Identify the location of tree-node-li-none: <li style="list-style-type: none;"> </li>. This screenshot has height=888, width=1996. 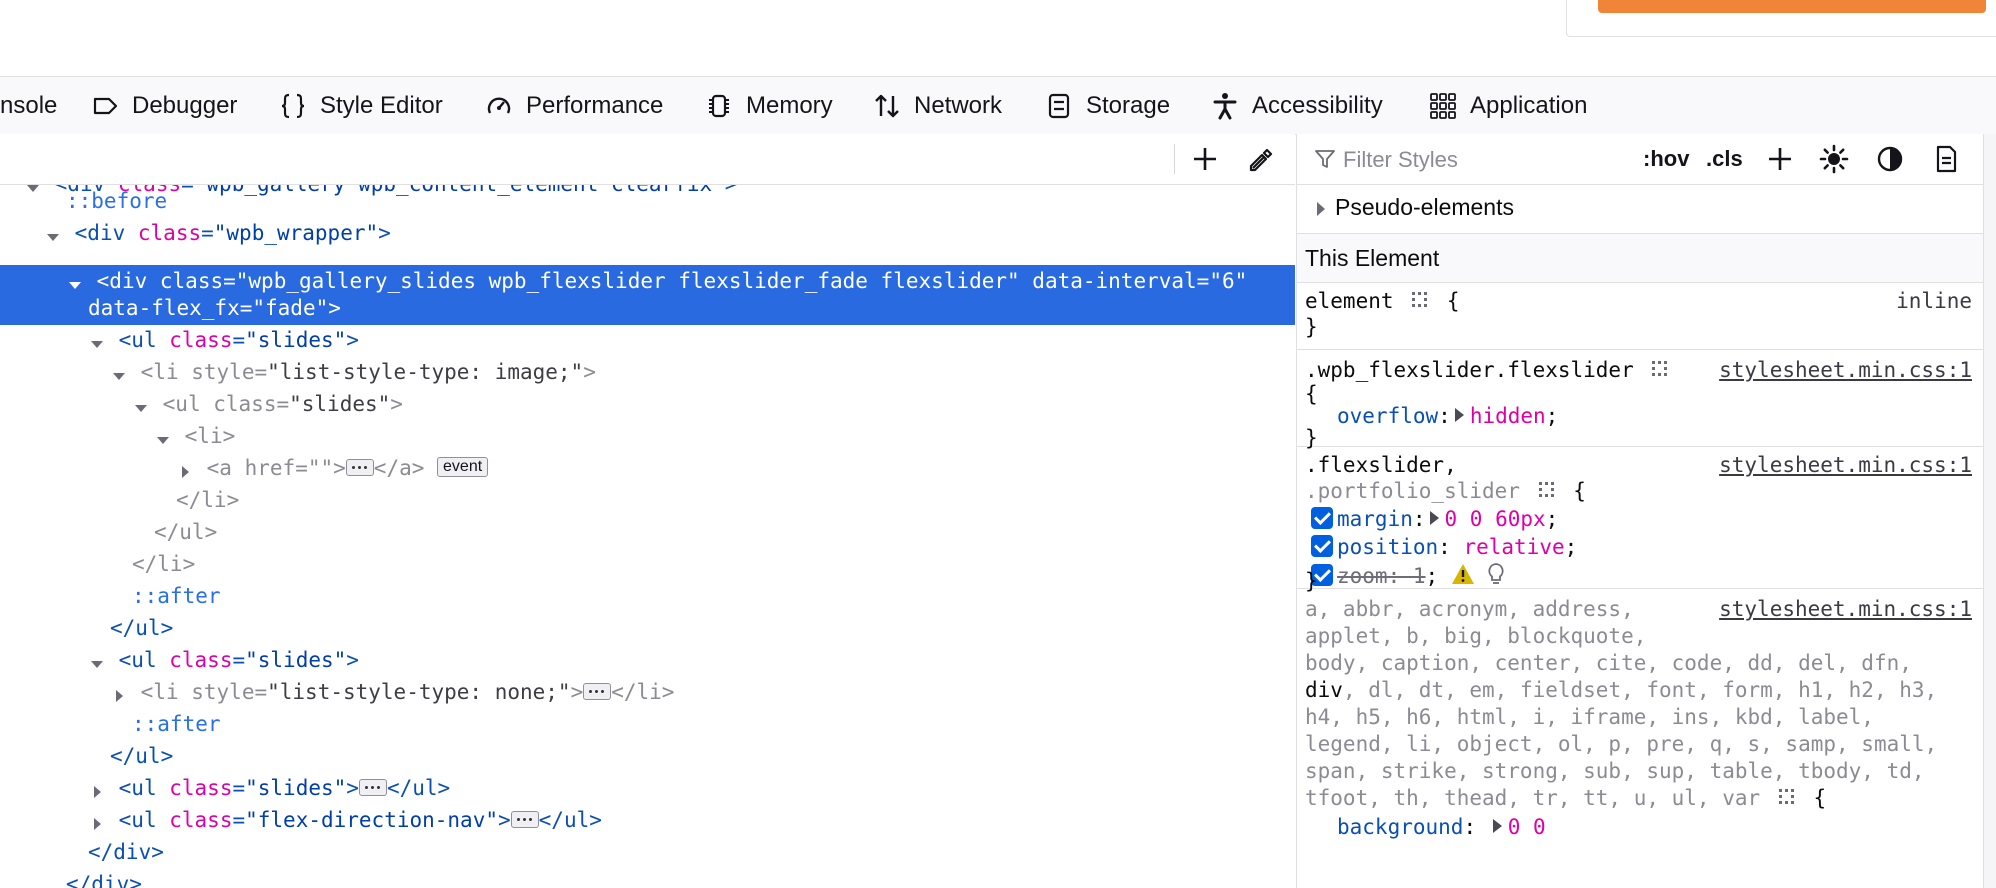
(392, 692).